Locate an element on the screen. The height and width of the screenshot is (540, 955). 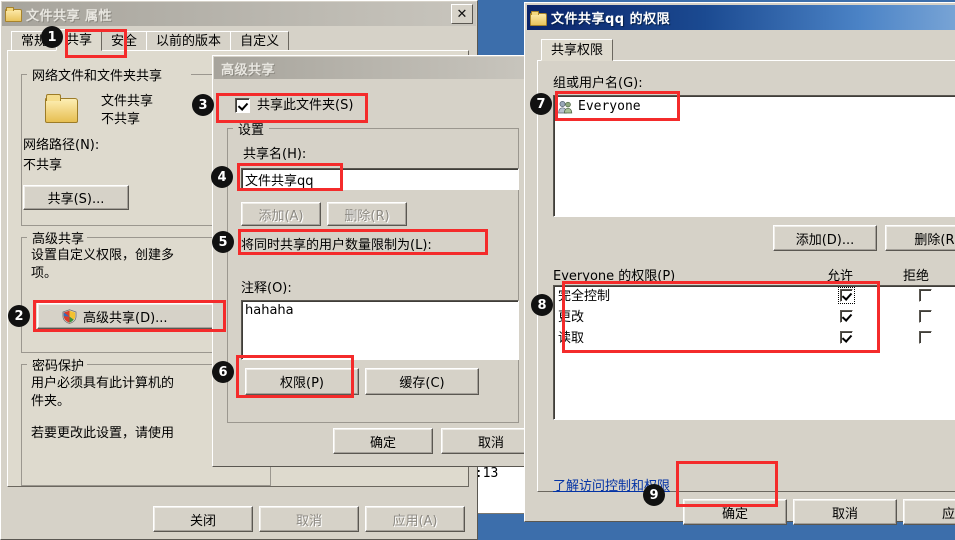
comment-label: 注释(O): is located at coordinates (266, 288).